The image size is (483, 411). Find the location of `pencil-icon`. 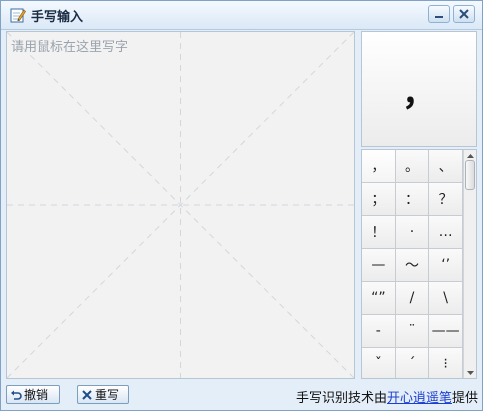

pencil-icon is located at coordinates (18, 15).